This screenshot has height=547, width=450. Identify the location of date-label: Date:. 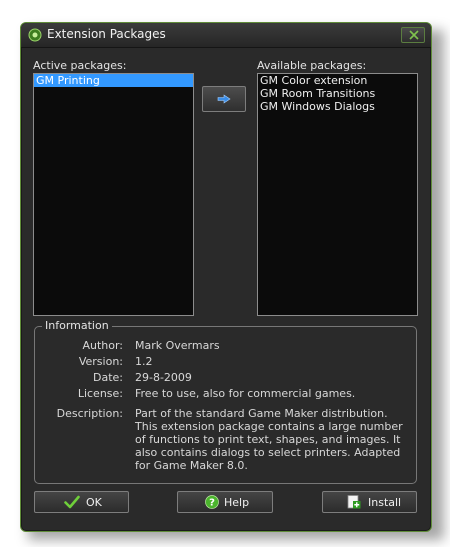
(108, 377).